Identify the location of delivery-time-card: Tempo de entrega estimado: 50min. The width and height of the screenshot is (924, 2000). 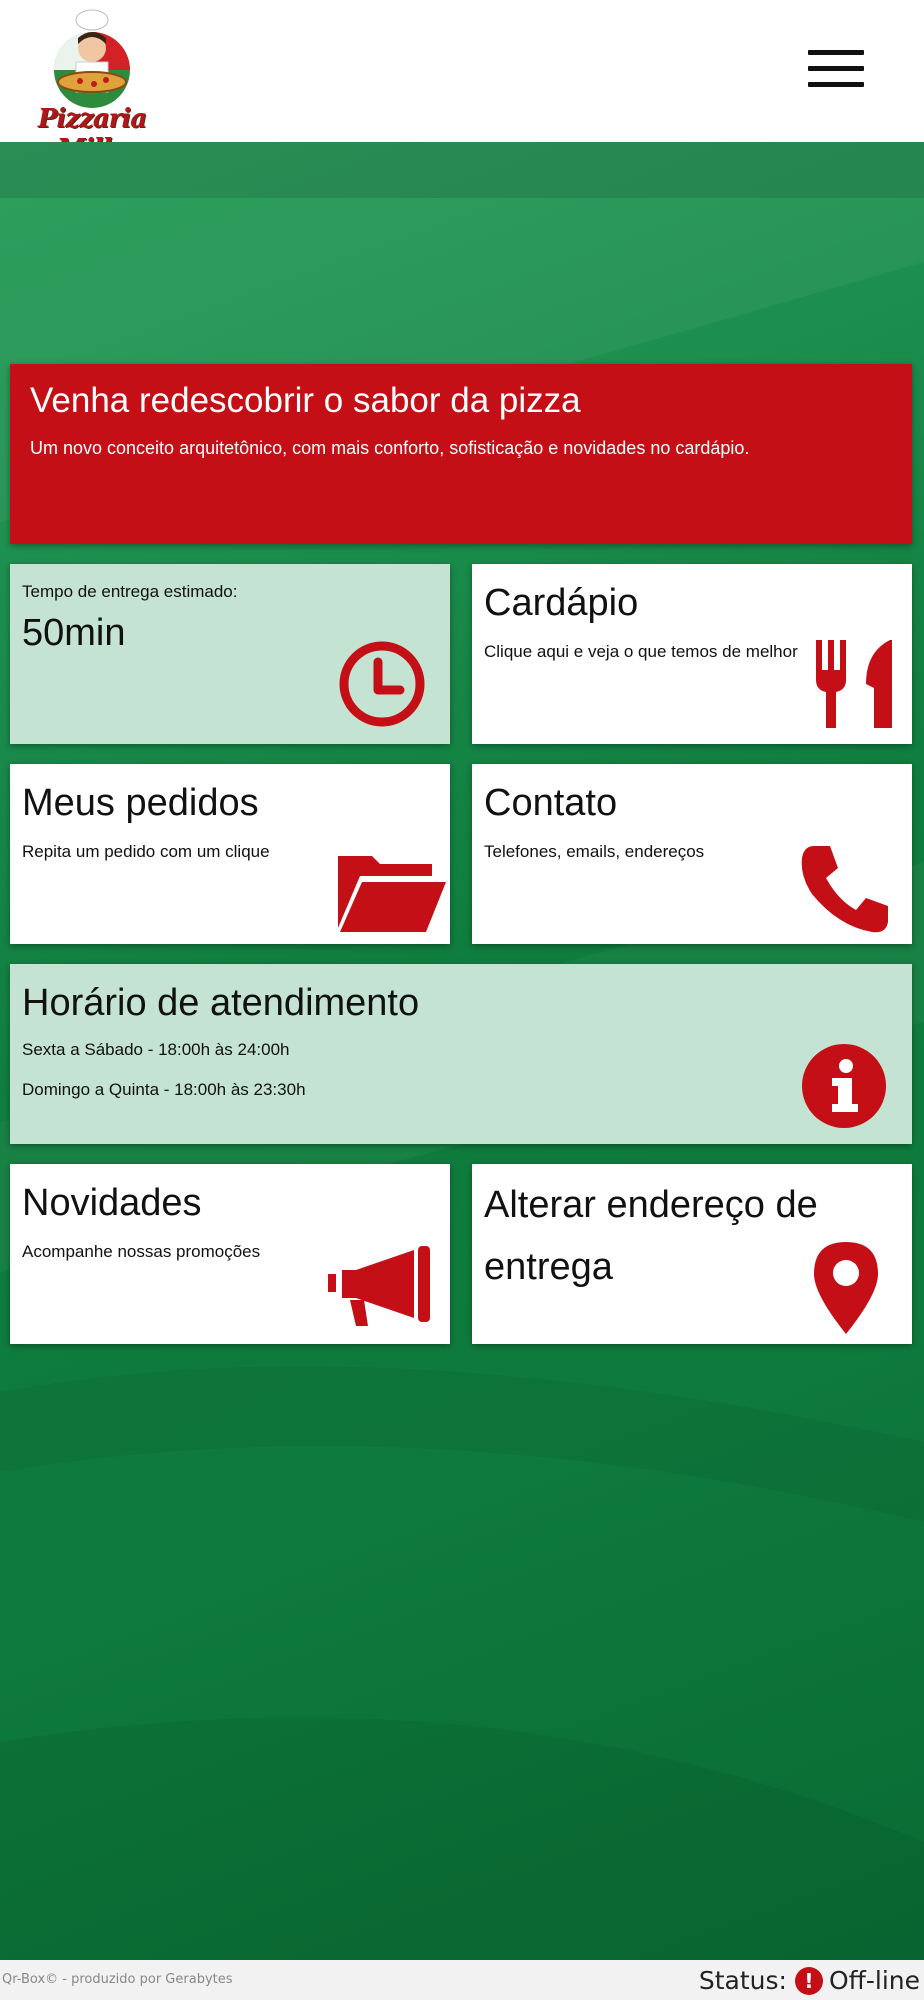
(230, 654).